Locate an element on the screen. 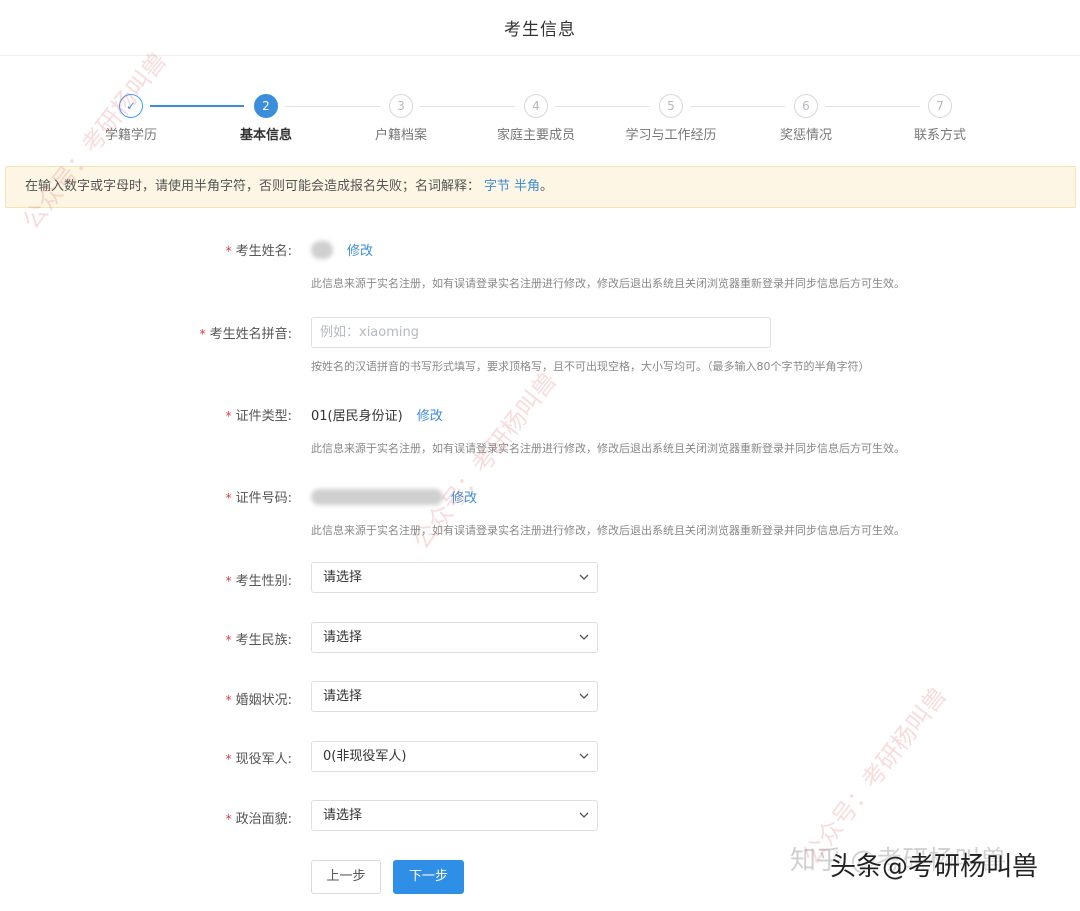 This screenshot has width=1080, height=911. step-5: 5 学习与工作经历 is located at coordinates (671, 118).